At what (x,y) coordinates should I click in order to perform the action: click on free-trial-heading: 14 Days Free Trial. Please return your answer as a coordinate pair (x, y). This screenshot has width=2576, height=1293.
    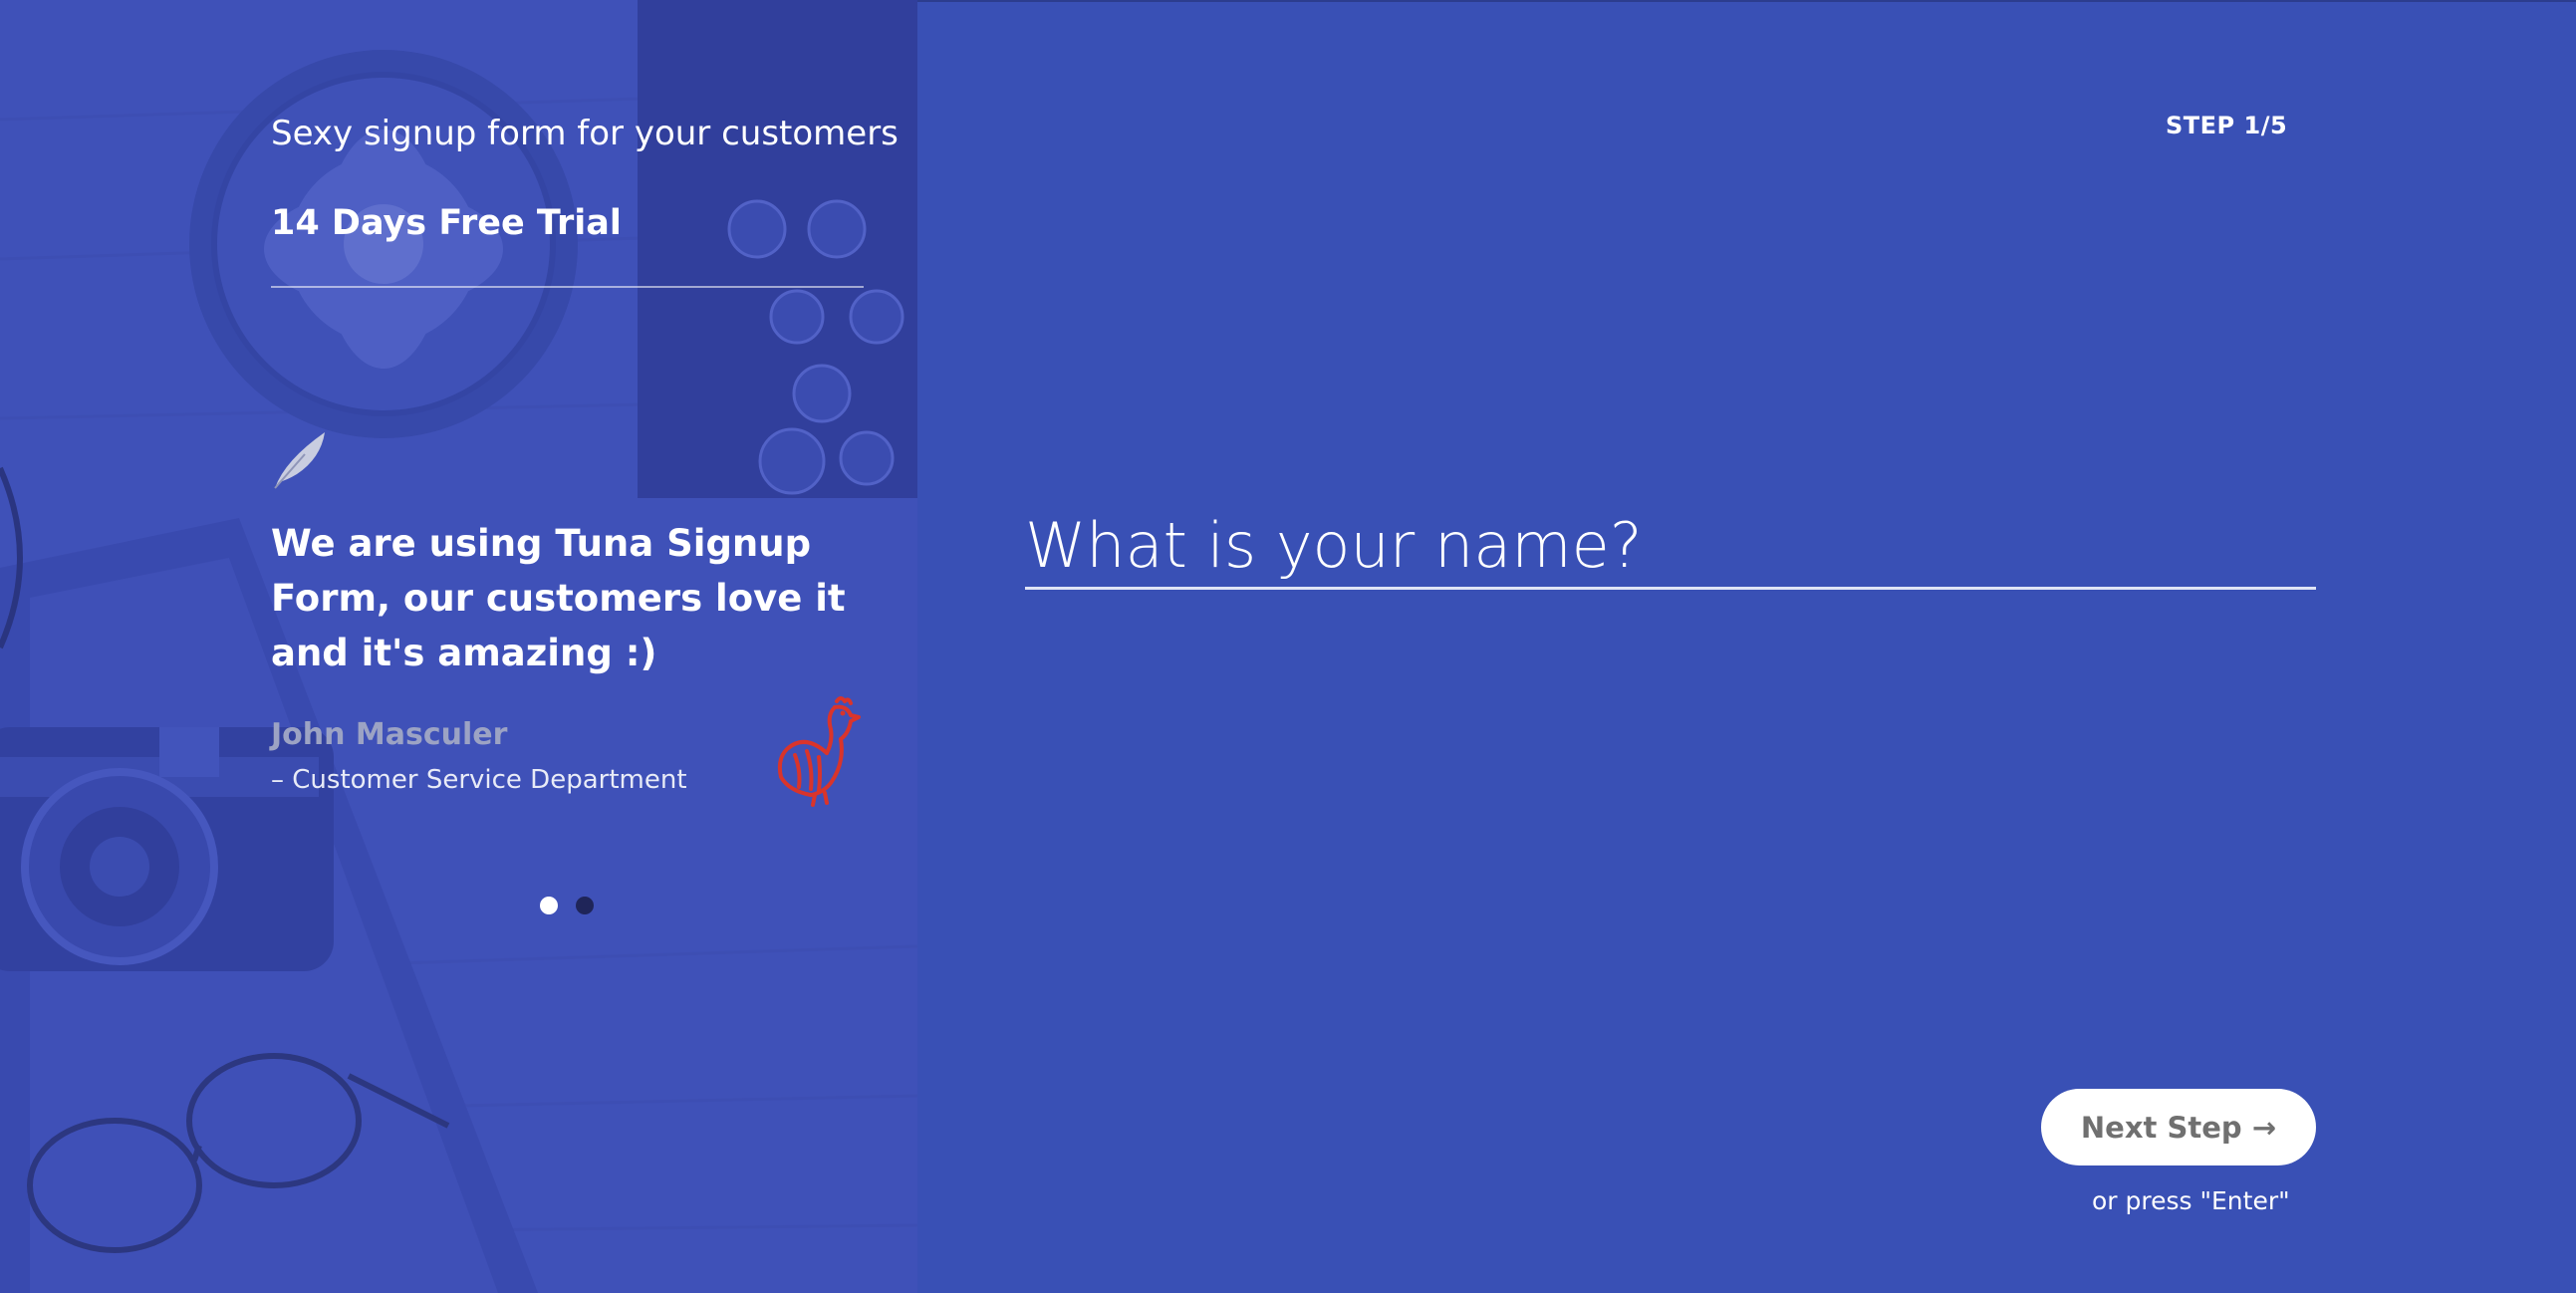
    Looking at the image, I should click on (446, 223).